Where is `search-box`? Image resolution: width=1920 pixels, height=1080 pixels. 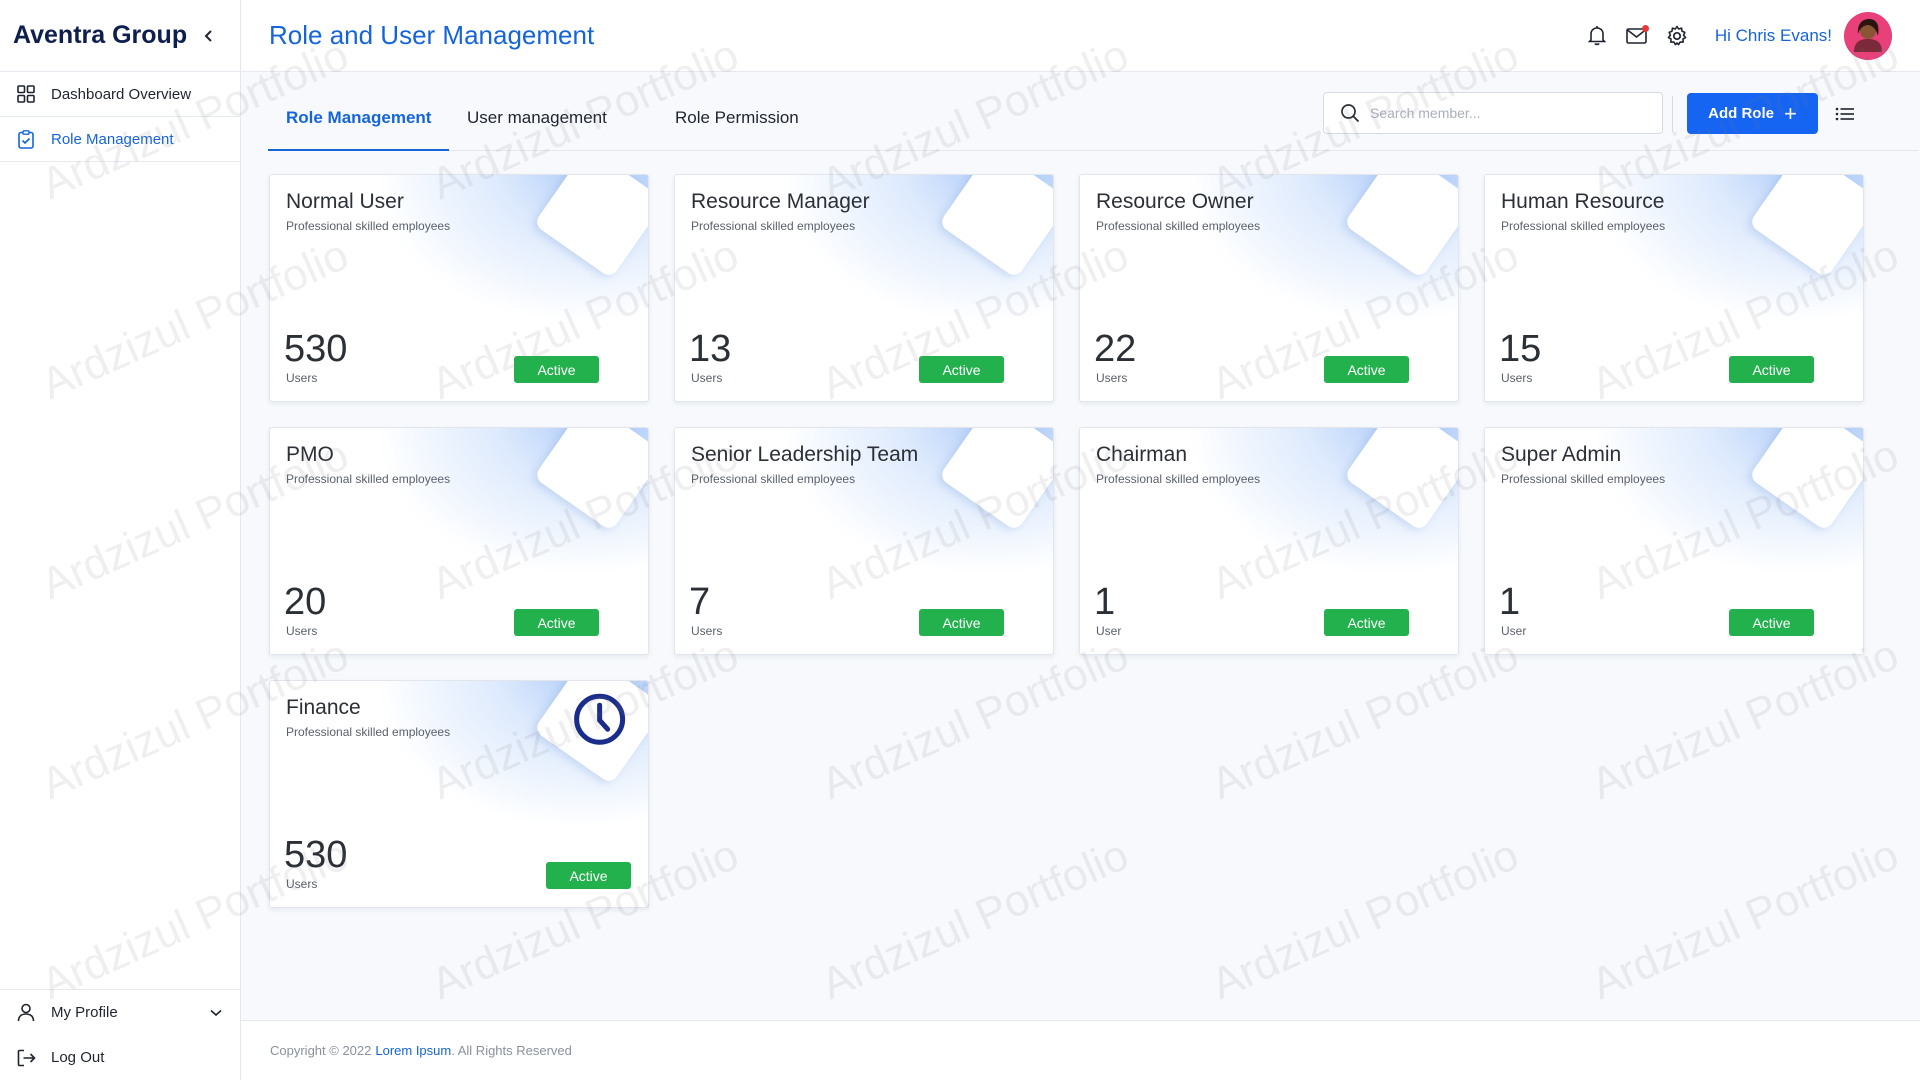 search-box is located at coordinates (1493, 113).